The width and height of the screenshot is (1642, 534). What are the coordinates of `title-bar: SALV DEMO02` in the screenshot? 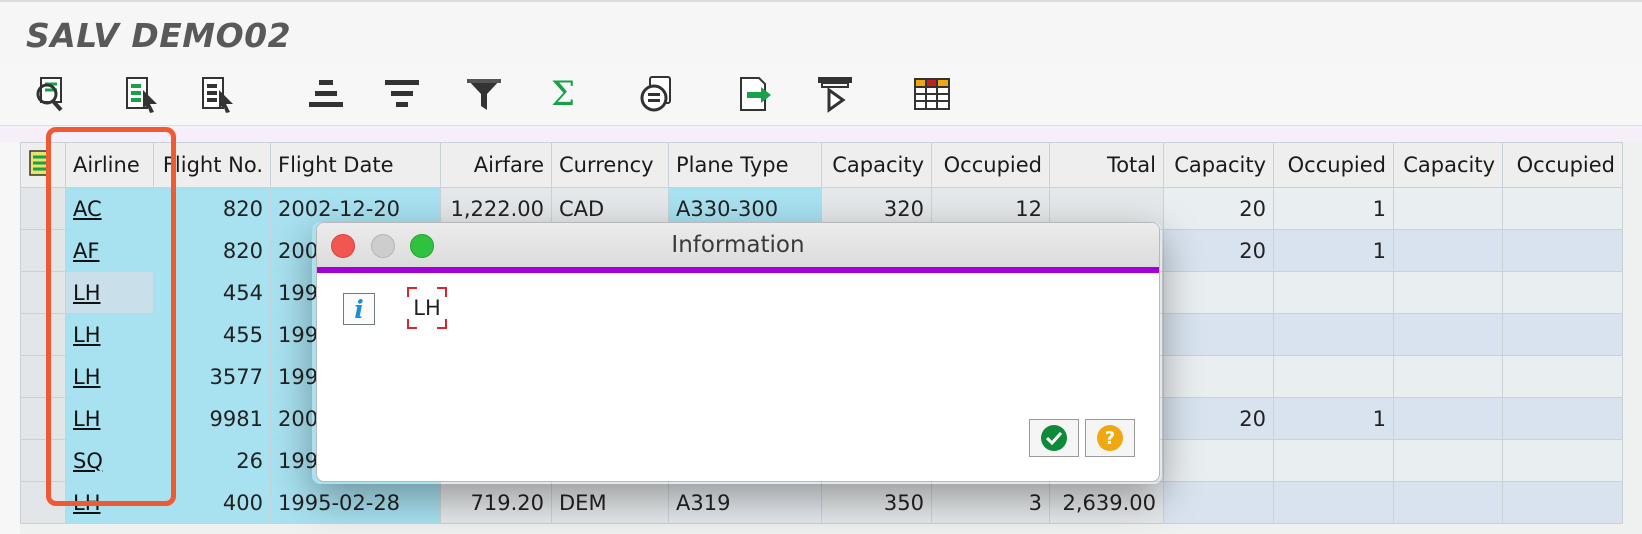 It's located at (821, 32).